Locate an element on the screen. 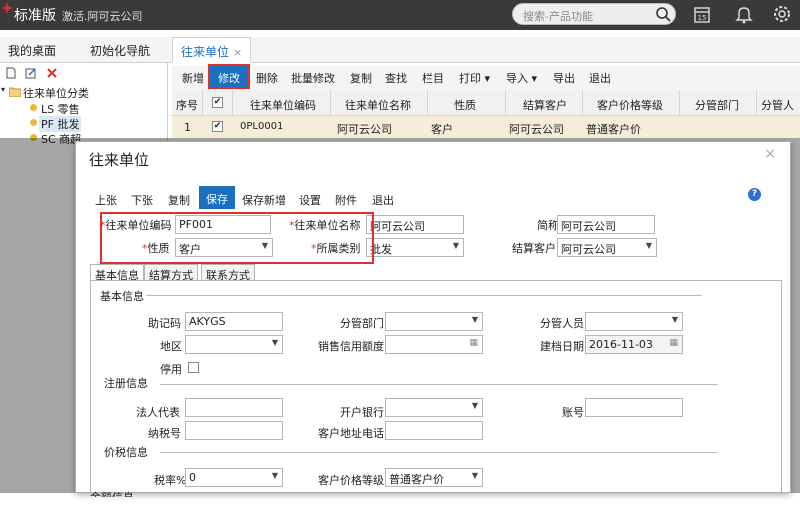 This screenshot has height=505, width=800. row-checkbox: ✔ is located at coordinates (217, 126).